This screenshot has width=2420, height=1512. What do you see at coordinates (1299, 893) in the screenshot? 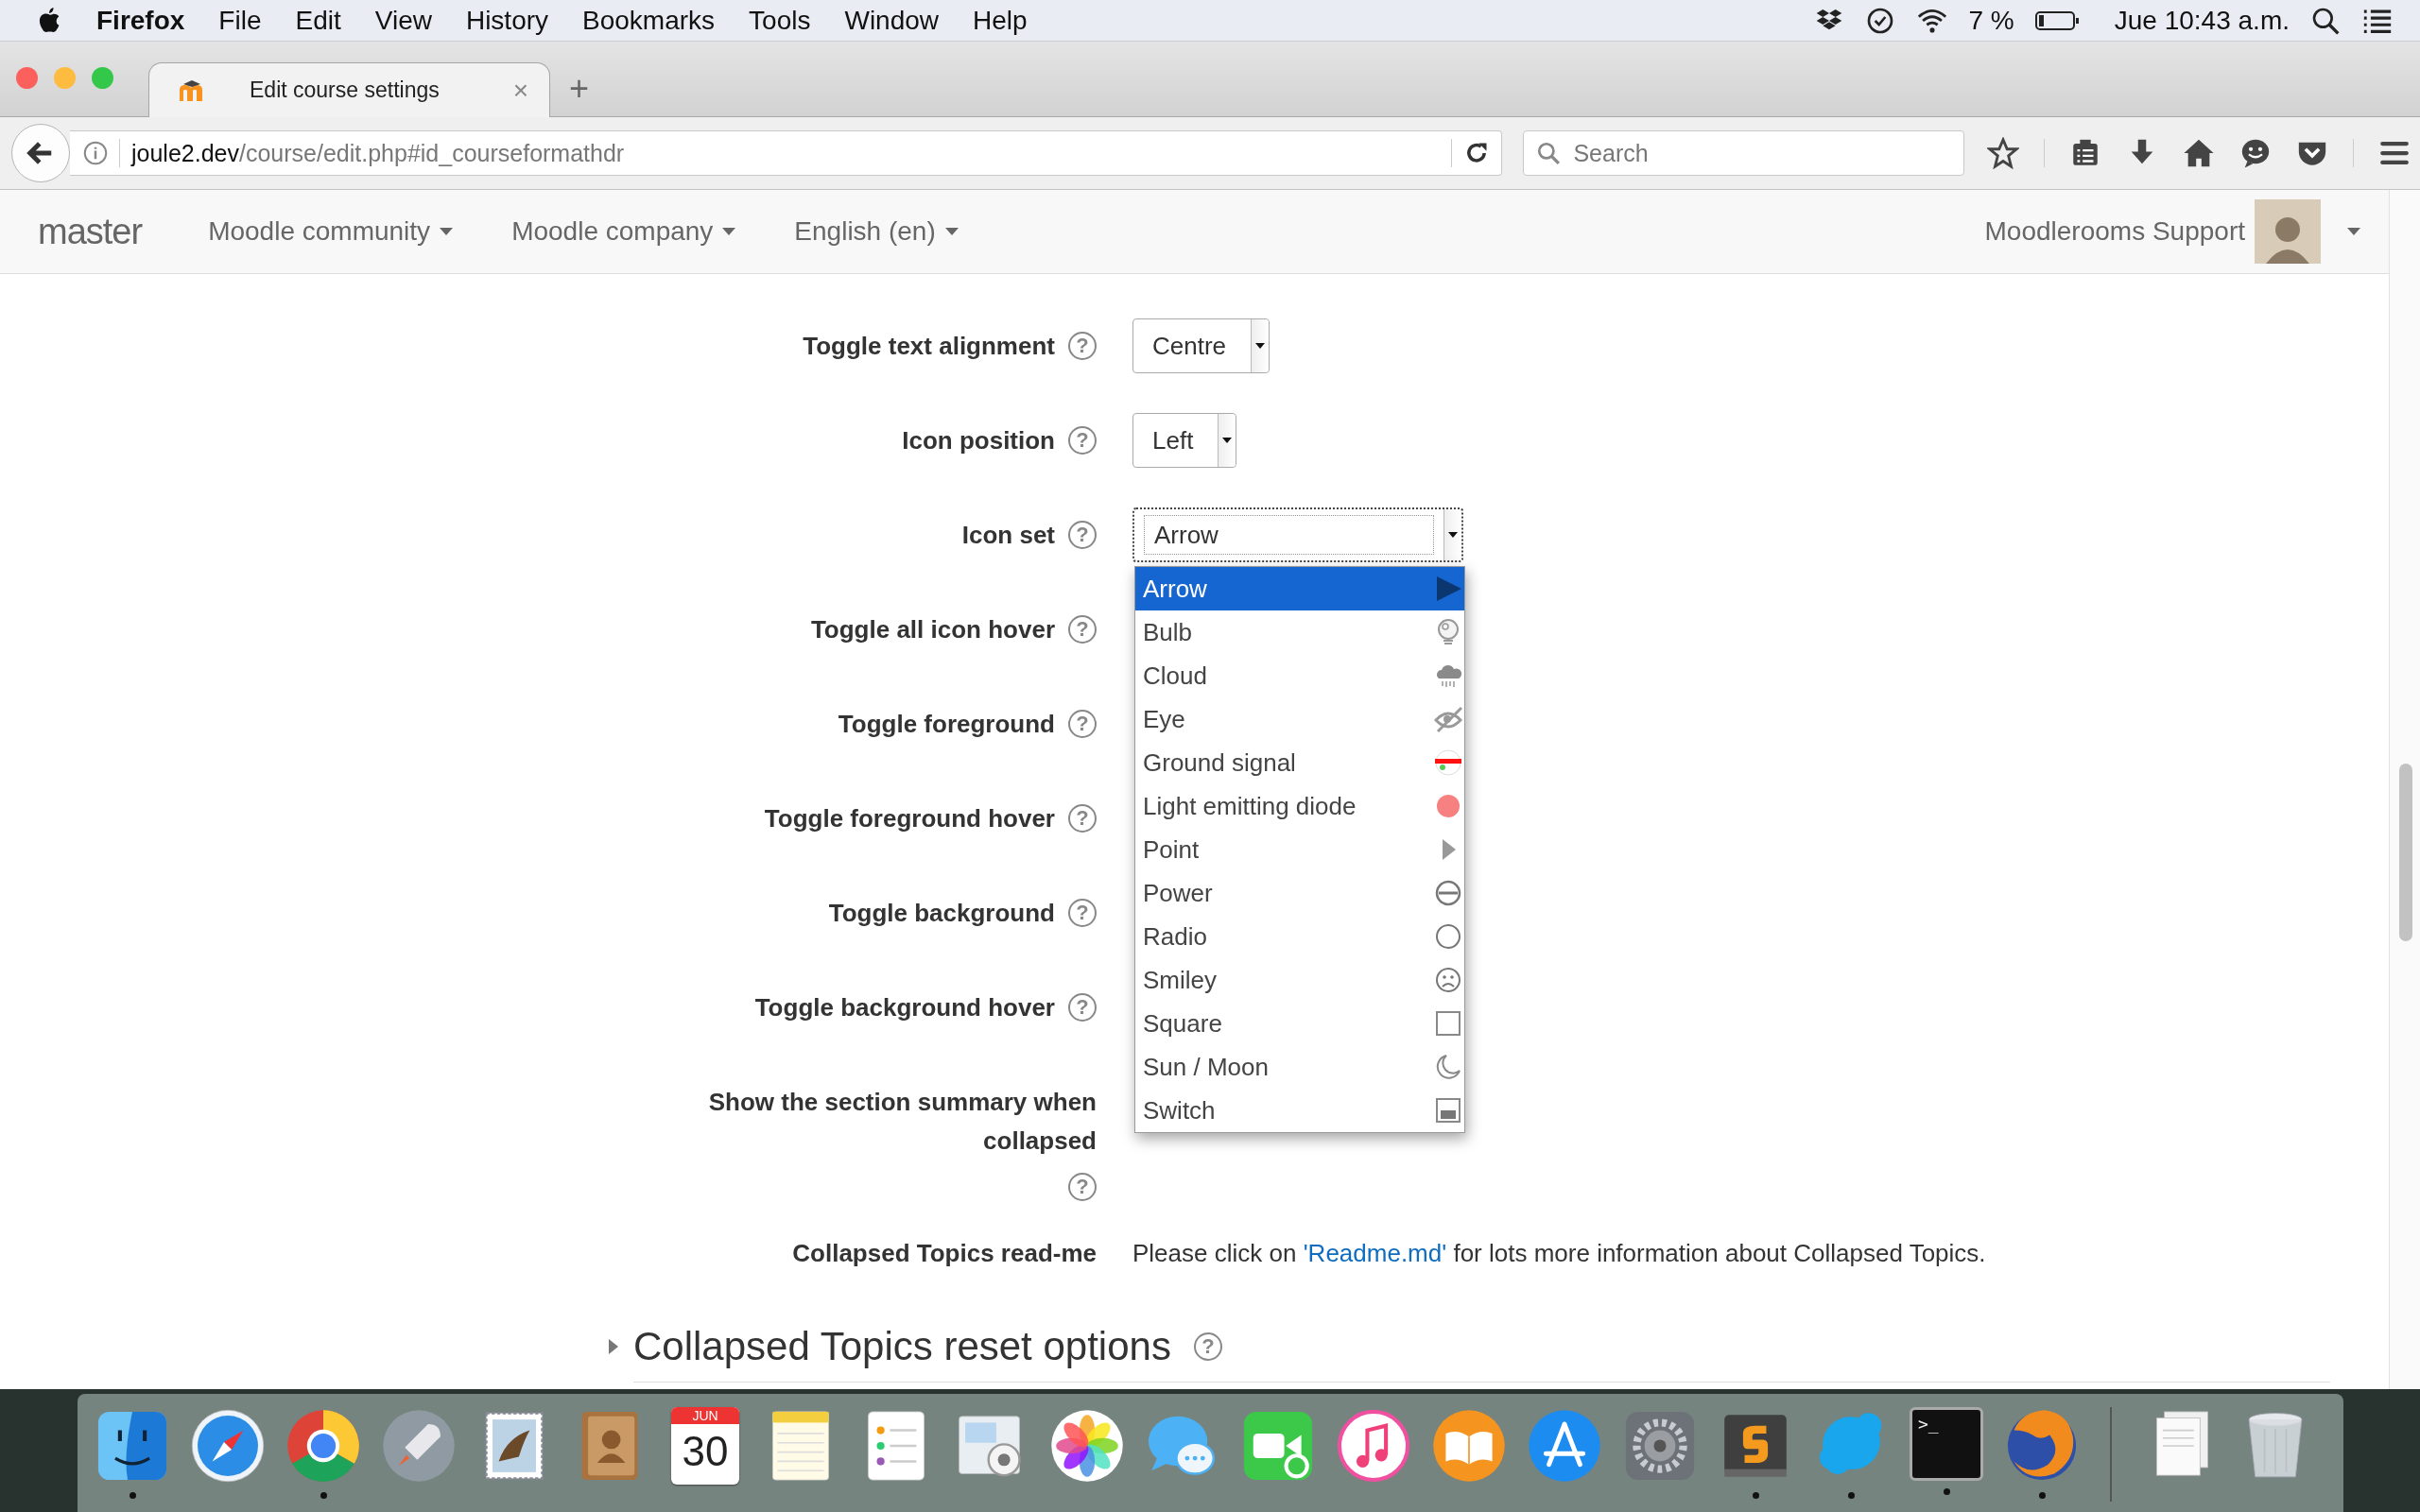
I see `dropdown-option: Power` at bounding box center [1299, 893].